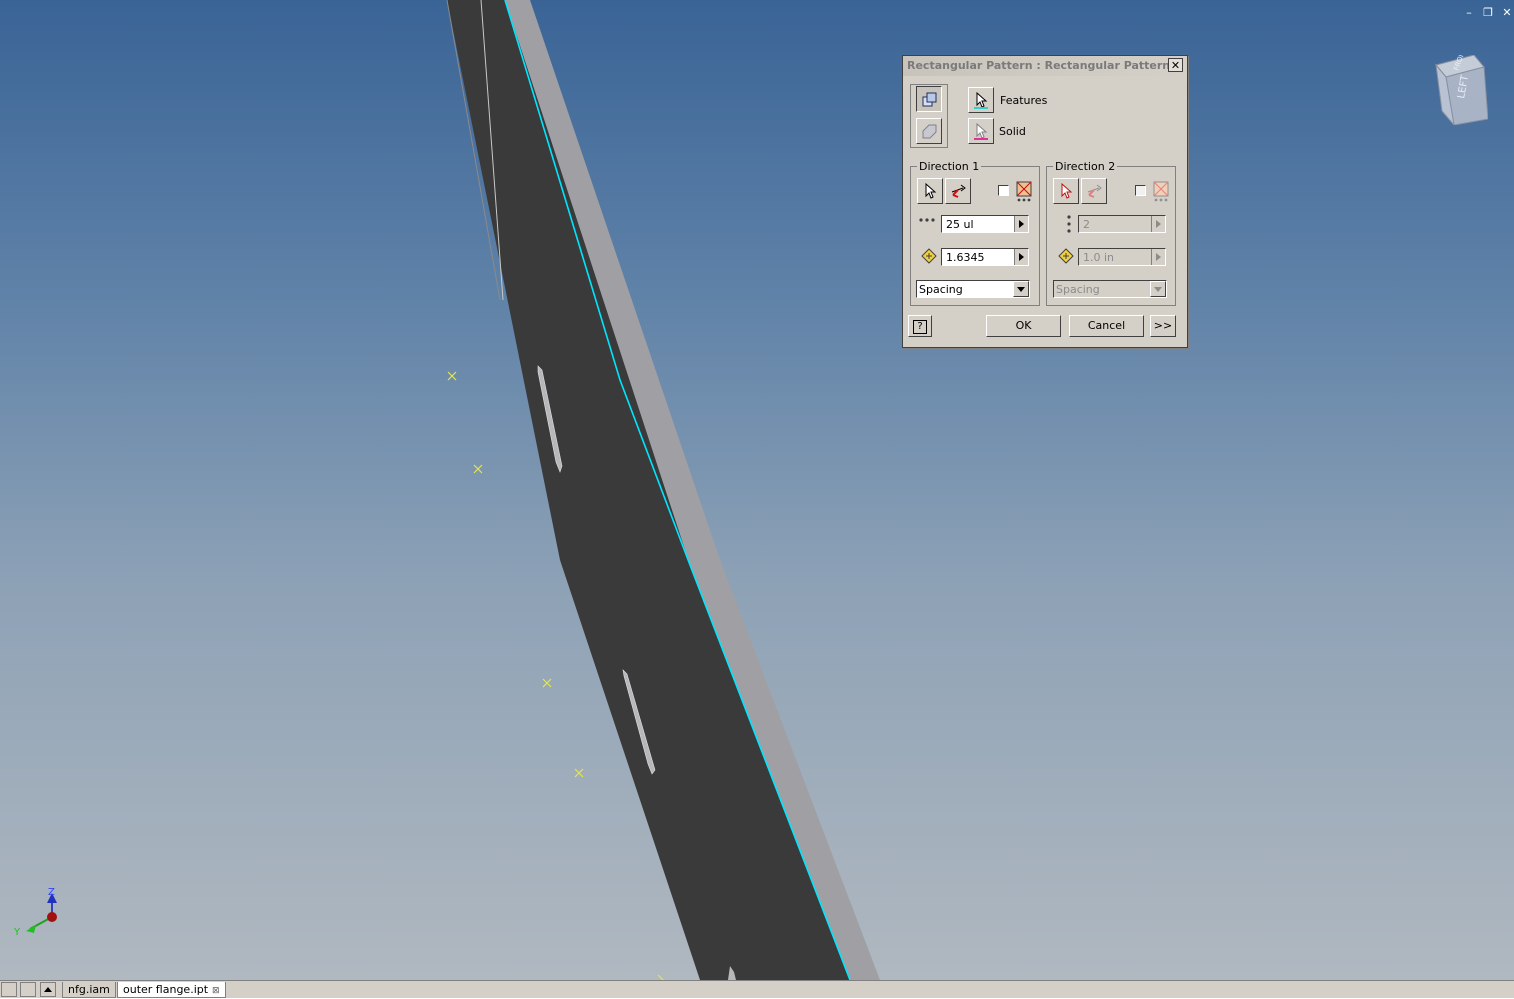 This screenshot has width=1514, height=999. I want to click on tab-label: outer flange.ipt, so click(166, 989).